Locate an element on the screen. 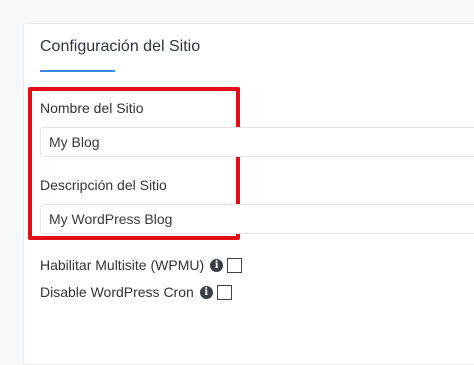  site-name-input: My Blog is located at coordinates (257, 142).